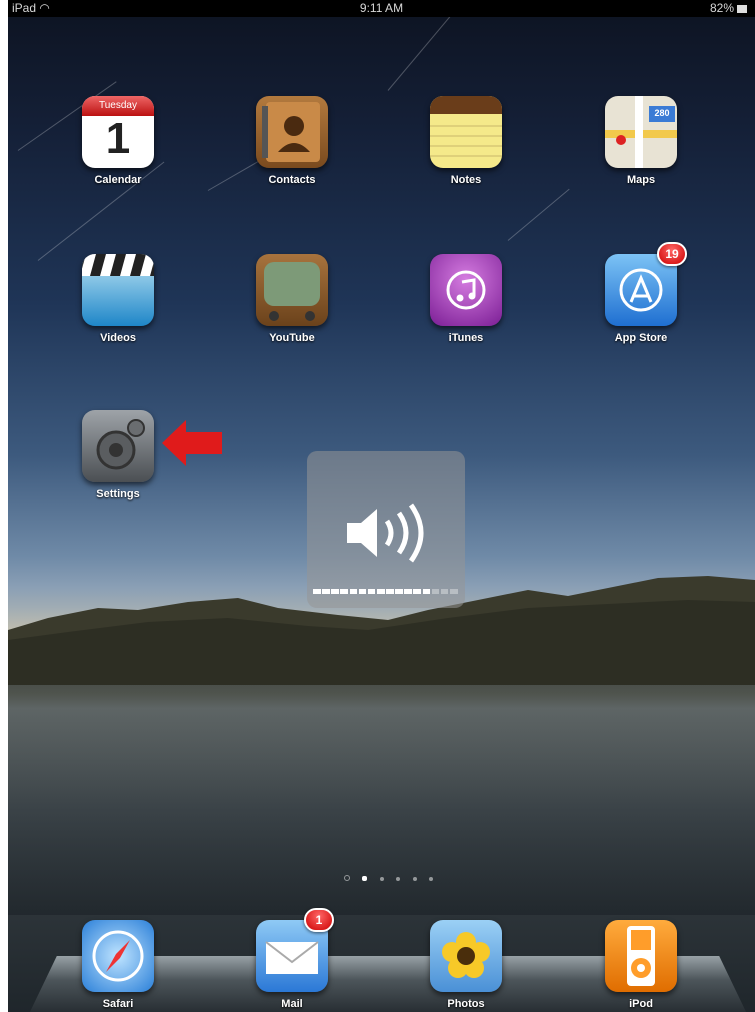 The width and height of the screenshot is (755, 1012). Describe the element at coordinates (118, 1004) in the screenshot. I see `app-label: Safari` at that location.